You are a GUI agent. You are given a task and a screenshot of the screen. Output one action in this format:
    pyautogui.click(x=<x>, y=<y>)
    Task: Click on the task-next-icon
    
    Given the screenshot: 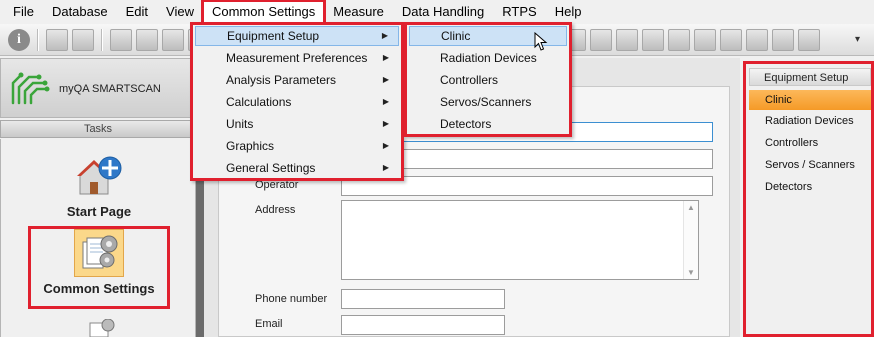 What is the action you would take?
    pyautogui.click(x=99, y=328)
    